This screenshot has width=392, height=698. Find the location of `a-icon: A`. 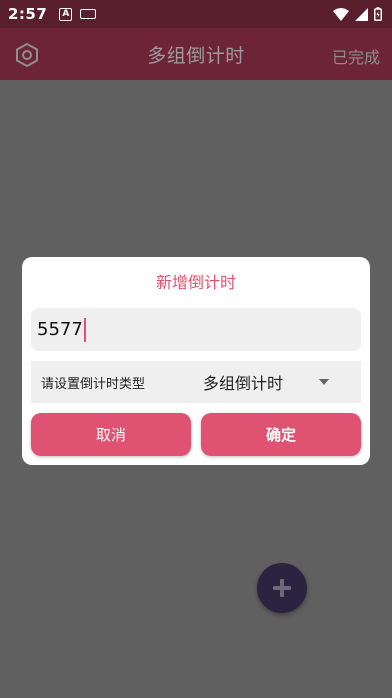

a-icon: A is located at coordinates (66, 14).